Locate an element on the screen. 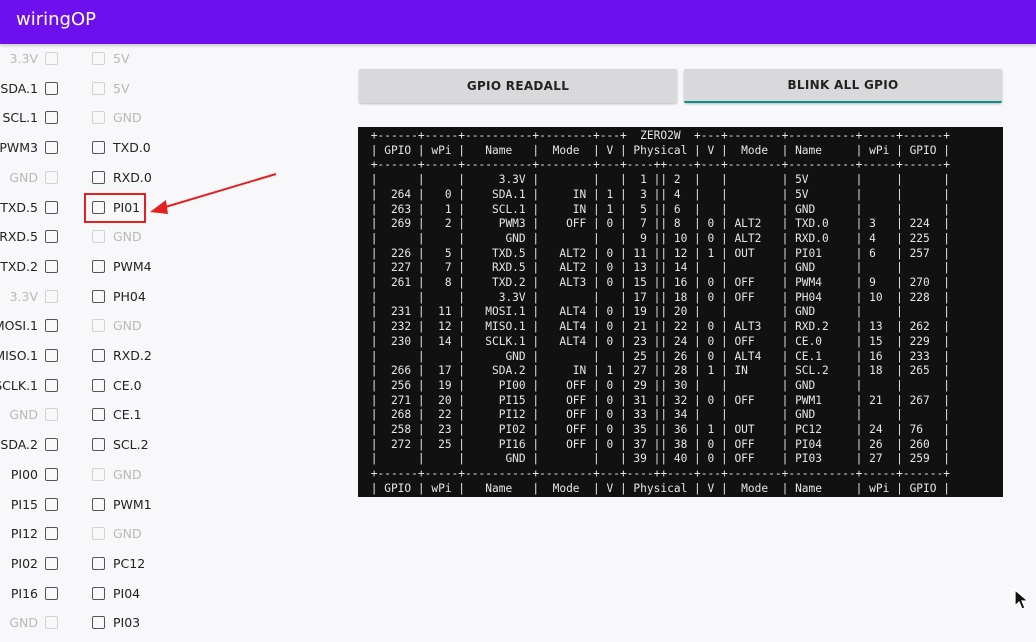  gpio-pin-left: PI16 is located at coordinates (34, 593).